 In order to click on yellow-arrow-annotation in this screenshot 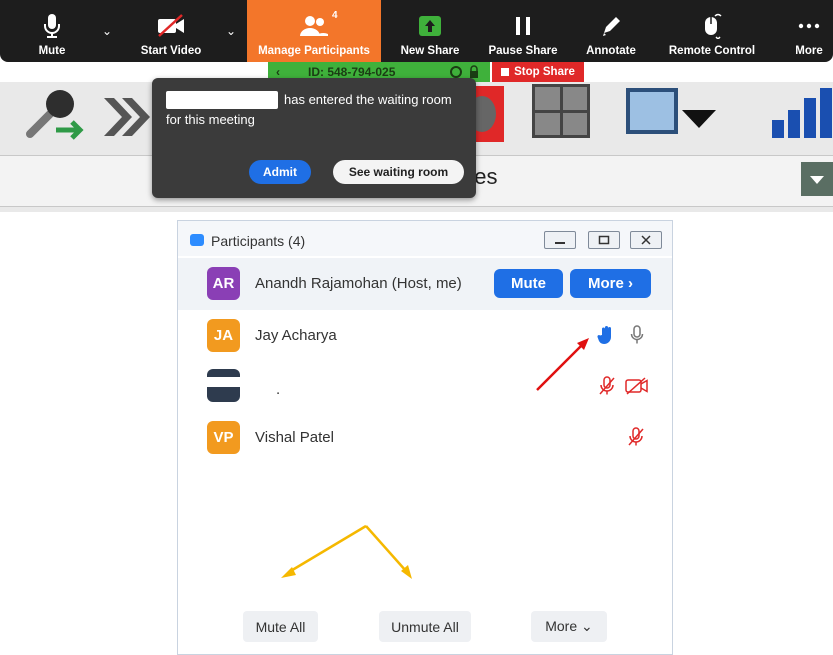, I will do `click(346, 551)`.